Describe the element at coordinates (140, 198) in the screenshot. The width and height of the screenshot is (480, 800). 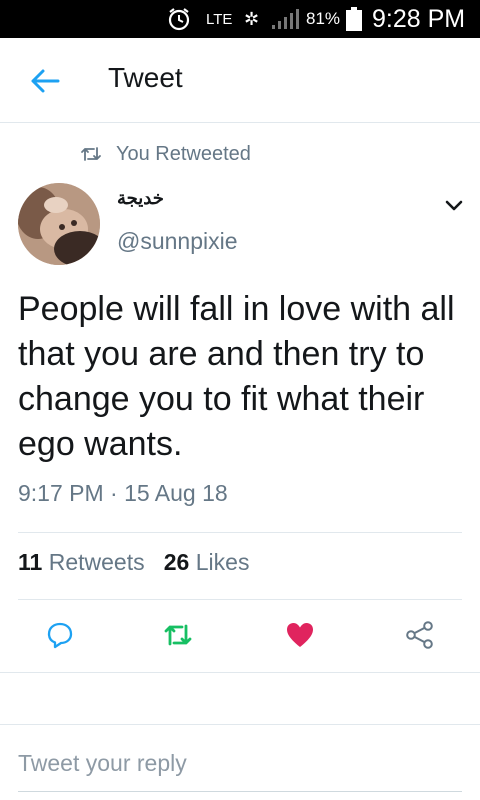
I see `author-name: خديجة` at that location.